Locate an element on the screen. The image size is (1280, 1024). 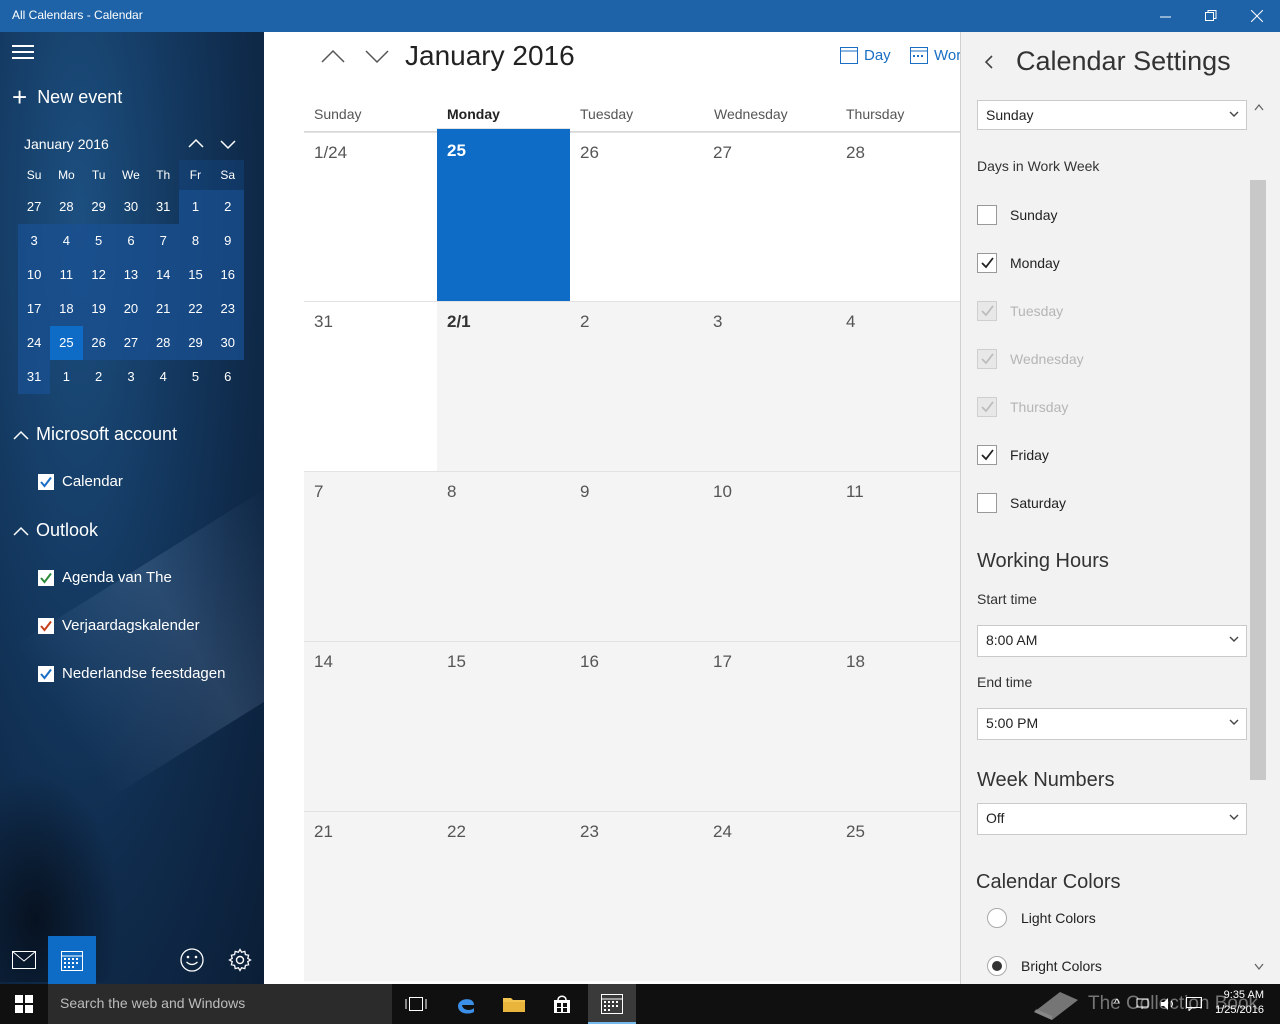
mini-day: 21 is located at coordinates (163, 309).